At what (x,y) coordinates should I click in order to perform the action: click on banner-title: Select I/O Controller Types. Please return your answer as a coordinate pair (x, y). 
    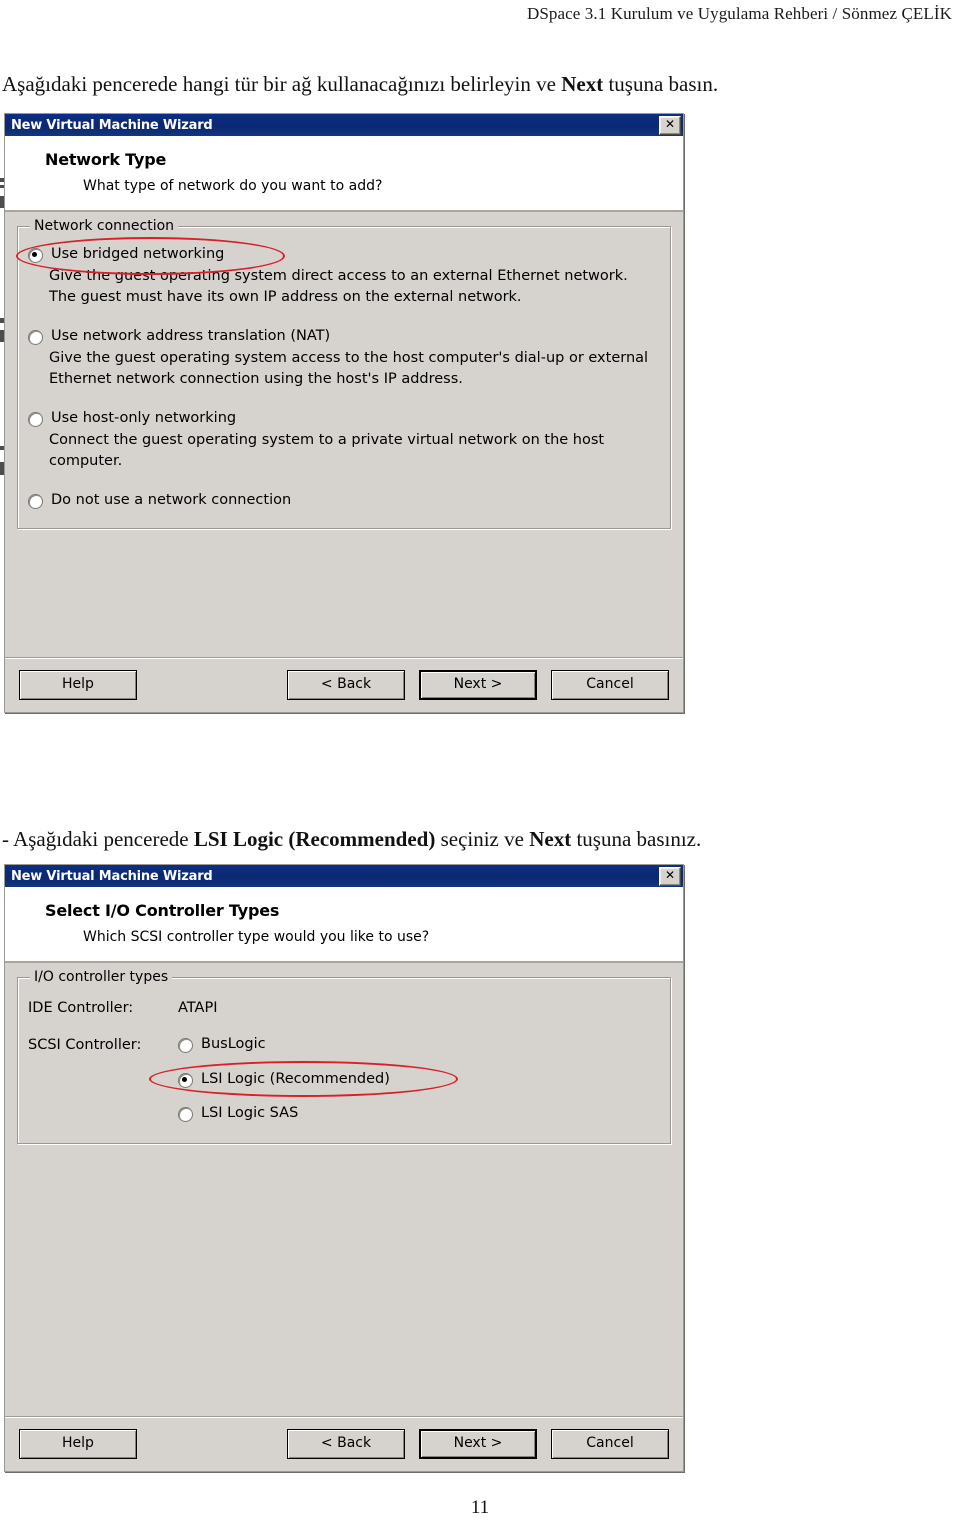
    Looking at the image, I should click on (162, 910).